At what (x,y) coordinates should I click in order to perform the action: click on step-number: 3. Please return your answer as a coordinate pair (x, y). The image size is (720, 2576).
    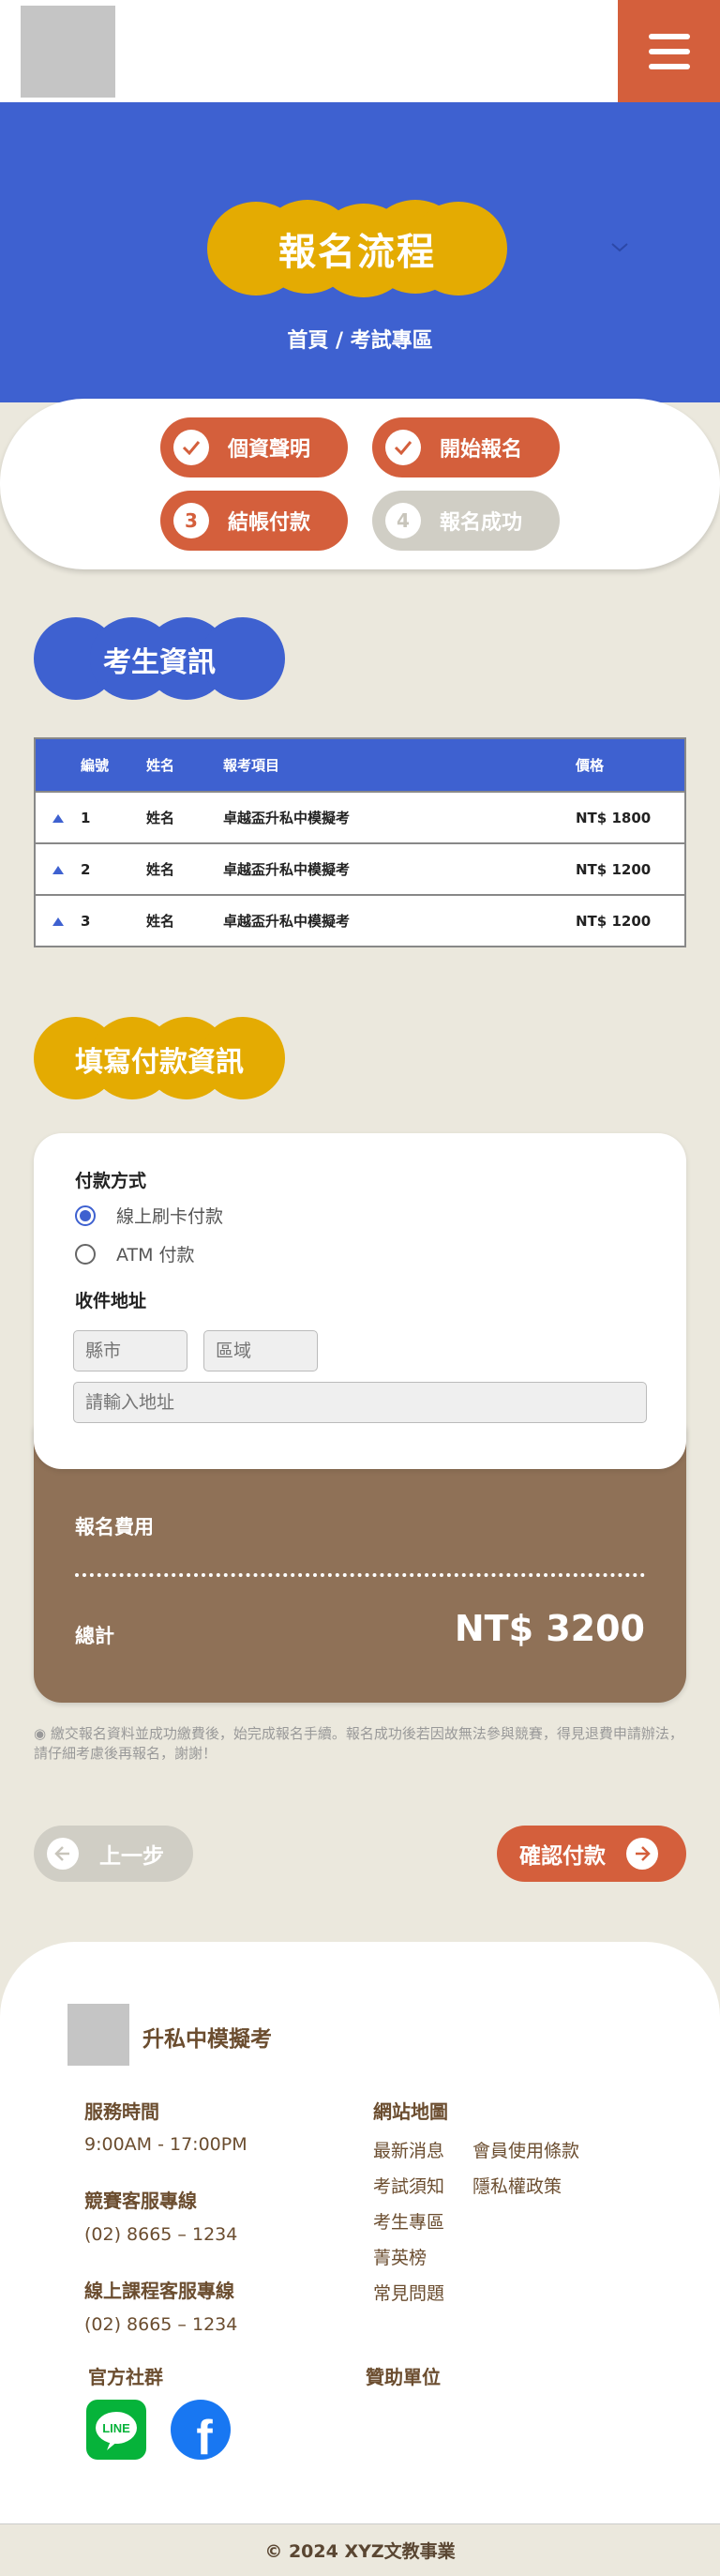
    Looking at the image, I should click on (191, 520).